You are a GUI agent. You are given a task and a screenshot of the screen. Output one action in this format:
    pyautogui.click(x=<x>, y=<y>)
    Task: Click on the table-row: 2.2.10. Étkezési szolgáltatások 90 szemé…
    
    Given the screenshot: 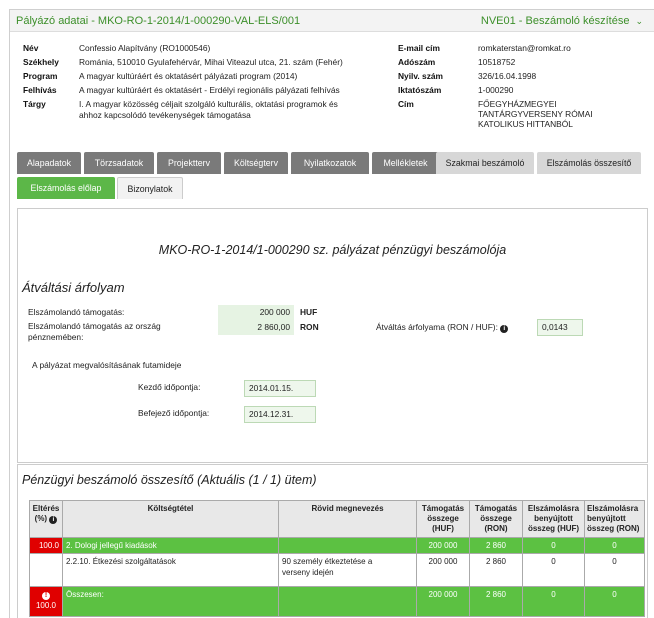 What is the action you would take?
    pyautogui.click(x=337, y=570)
    